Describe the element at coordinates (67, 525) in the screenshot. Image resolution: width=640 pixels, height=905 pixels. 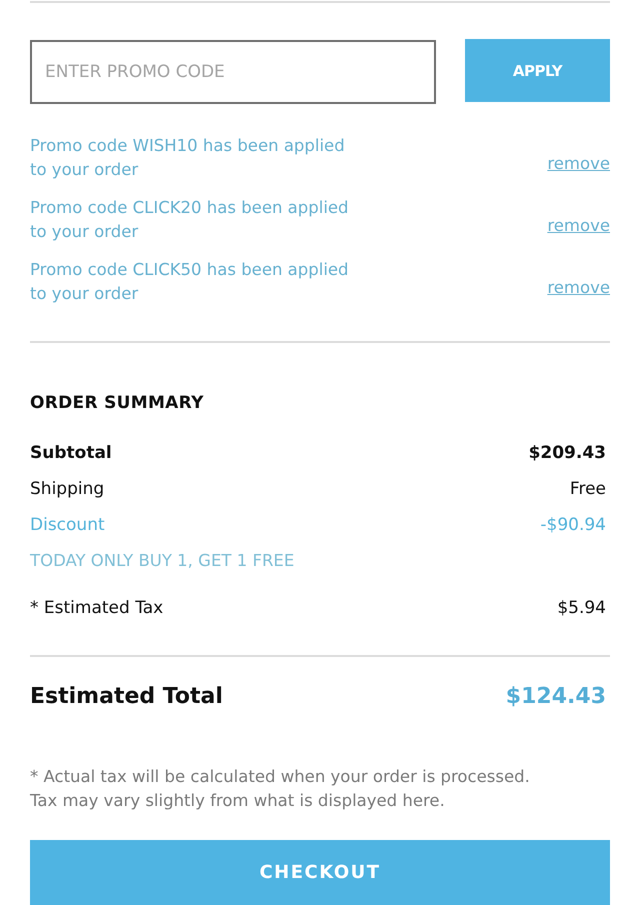
I see `discount-label: Discount` at that location.